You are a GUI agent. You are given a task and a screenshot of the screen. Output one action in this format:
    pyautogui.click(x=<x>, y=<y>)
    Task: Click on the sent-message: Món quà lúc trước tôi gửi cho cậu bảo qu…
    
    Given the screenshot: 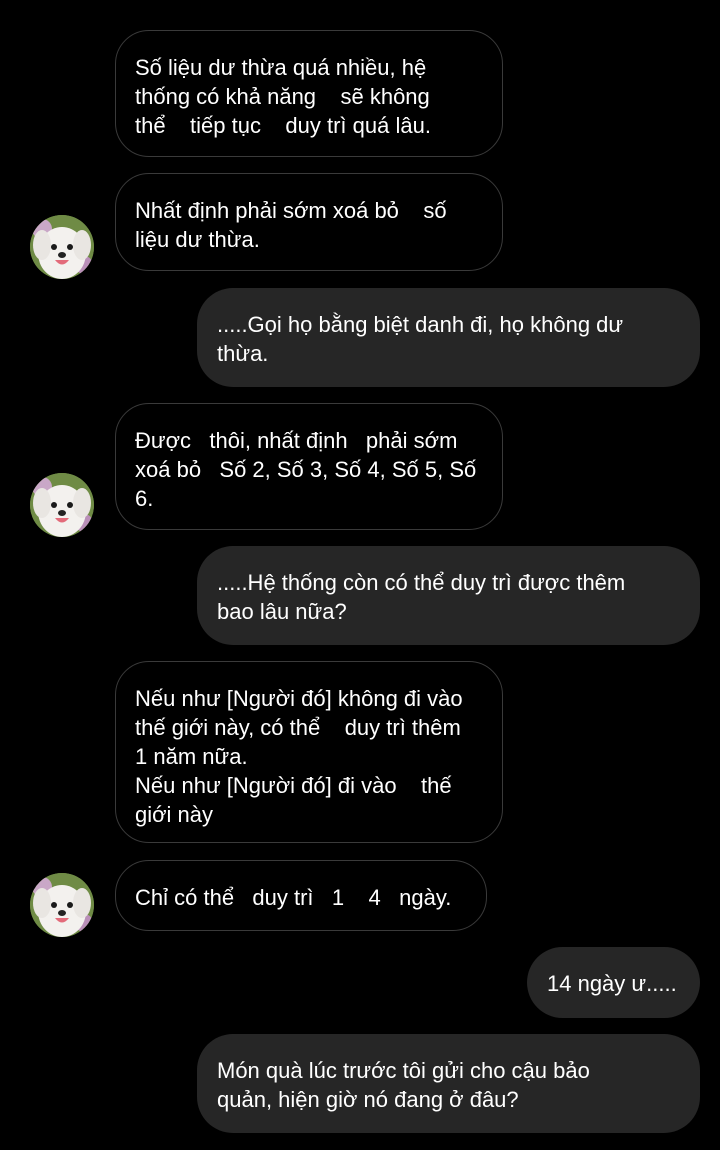 What is the action you would take?
    pyautogui.click(x=448, y=1083)
    